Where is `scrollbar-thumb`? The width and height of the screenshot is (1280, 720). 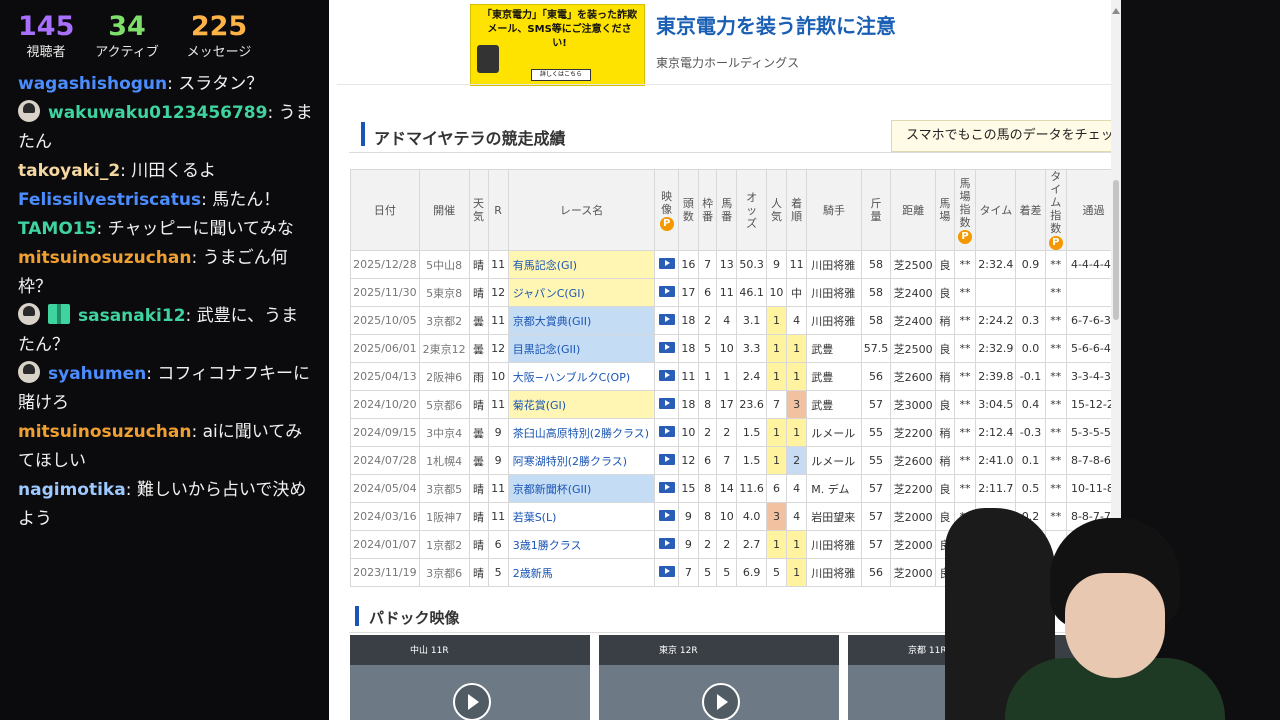
scrollbar-thumb is located at coordinates (1116, 250).